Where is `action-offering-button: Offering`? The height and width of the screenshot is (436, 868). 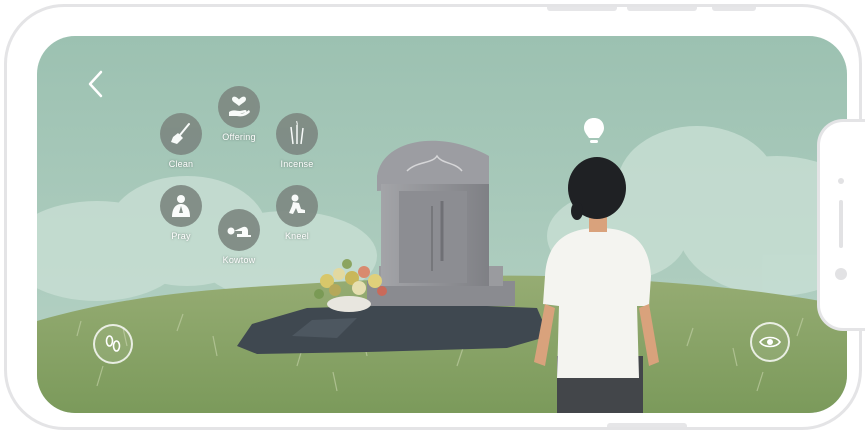 action-offering-button: Offering is located at coordinates (239, 114).